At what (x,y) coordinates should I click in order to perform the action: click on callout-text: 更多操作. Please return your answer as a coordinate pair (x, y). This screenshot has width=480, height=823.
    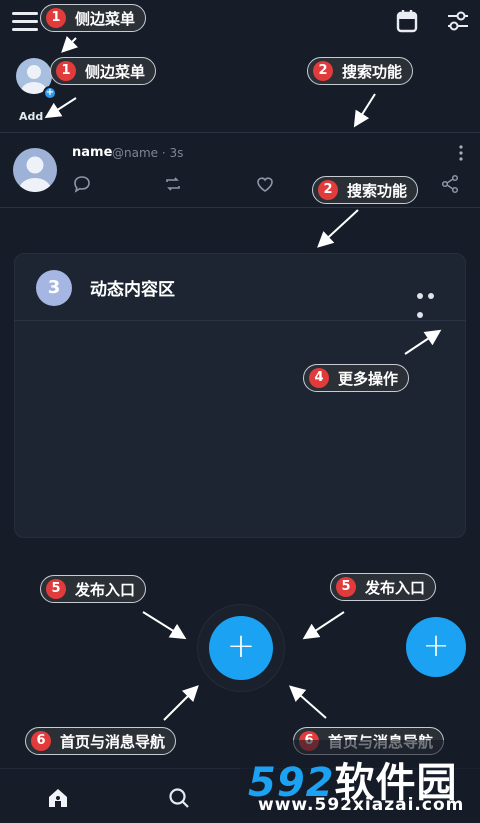
    Looking at the image, I should click on (368, 378).